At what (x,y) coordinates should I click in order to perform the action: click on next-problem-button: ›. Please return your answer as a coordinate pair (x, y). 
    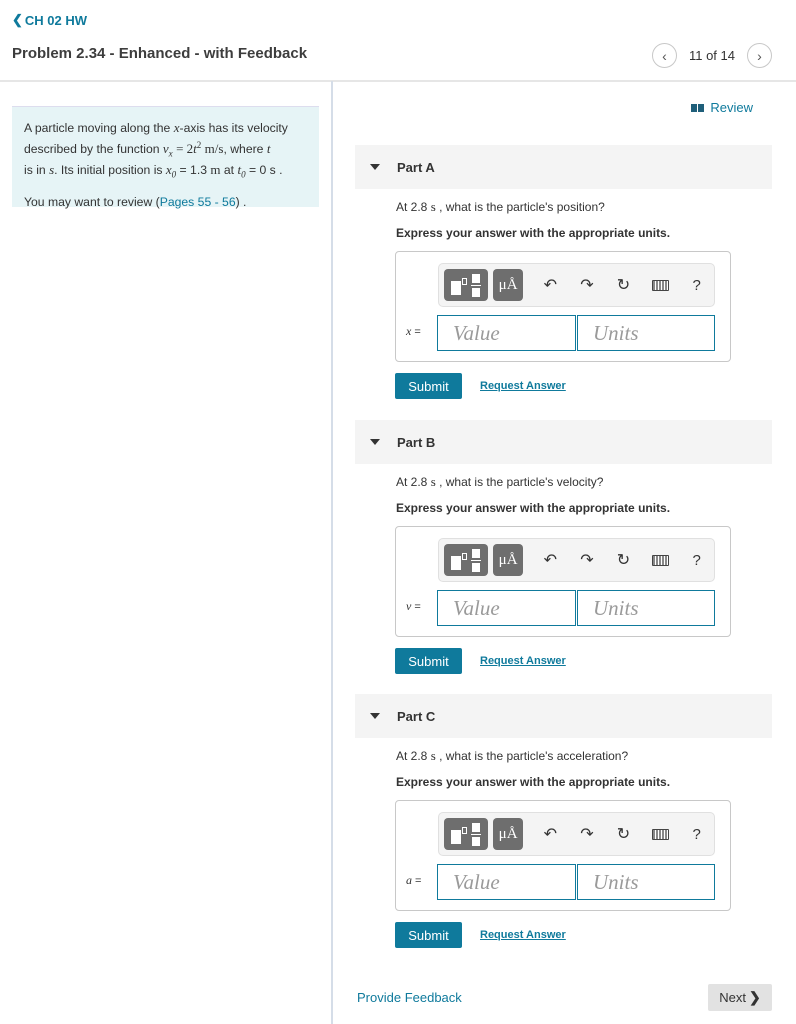
    Looking at the image, I should click on (759, 55).